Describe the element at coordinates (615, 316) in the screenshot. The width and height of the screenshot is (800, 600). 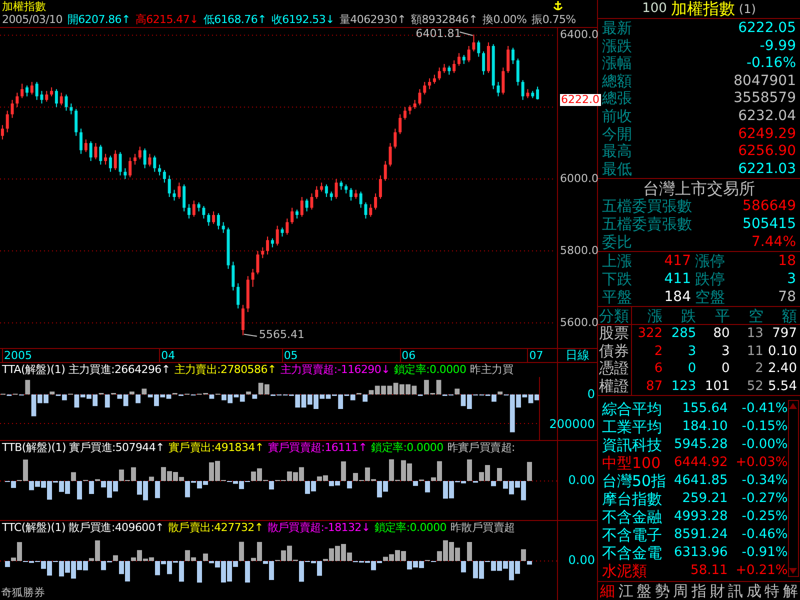
I see `table-header: 分類` at that location.